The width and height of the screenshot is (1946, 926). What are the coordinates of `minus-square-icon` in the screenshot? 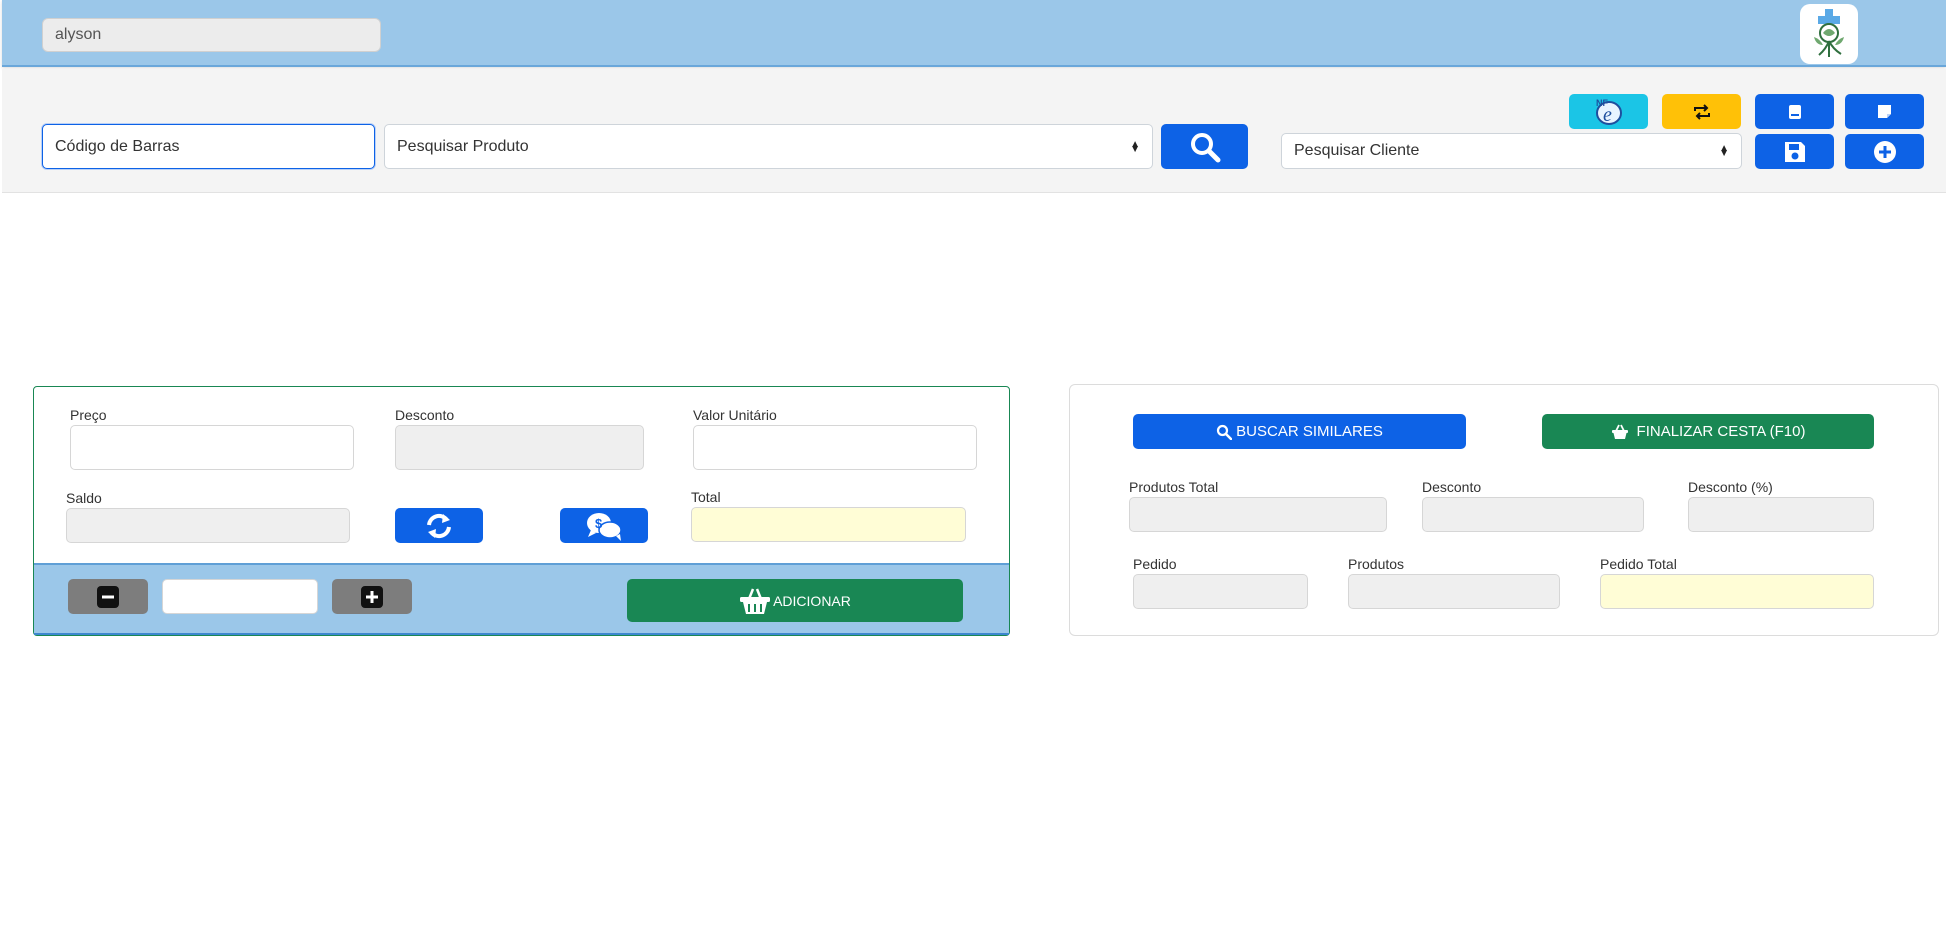 It's located at (108, 596).